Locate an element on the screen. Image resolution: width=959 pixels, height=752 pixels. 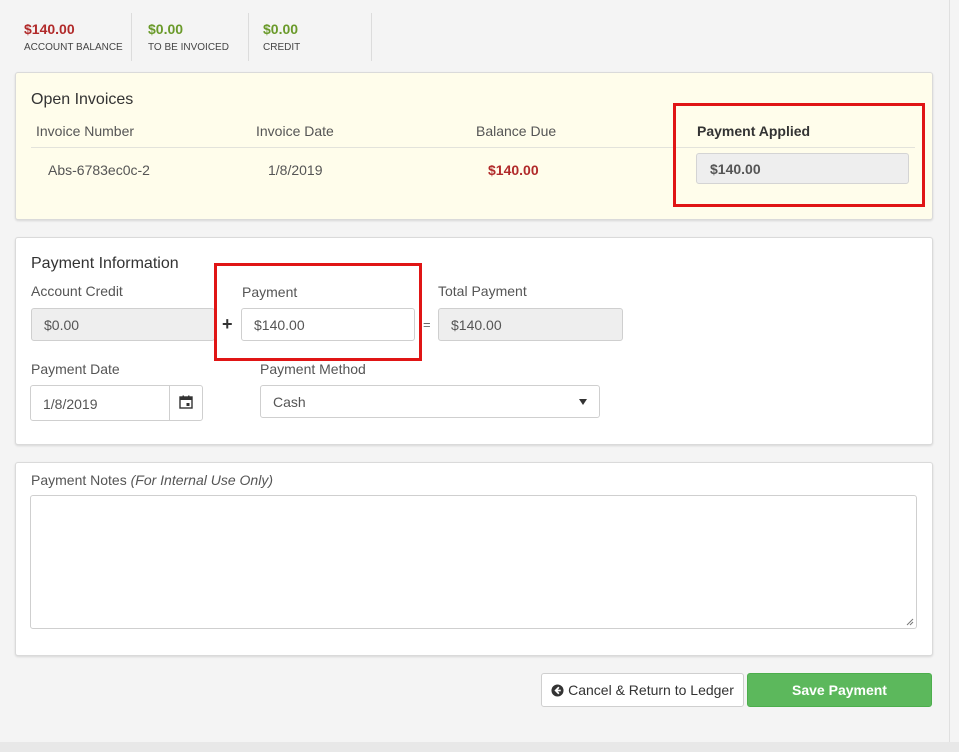
account-balance-stat: $140.00 ACCOUNT BALANCE is located at coordinates (66, 37).